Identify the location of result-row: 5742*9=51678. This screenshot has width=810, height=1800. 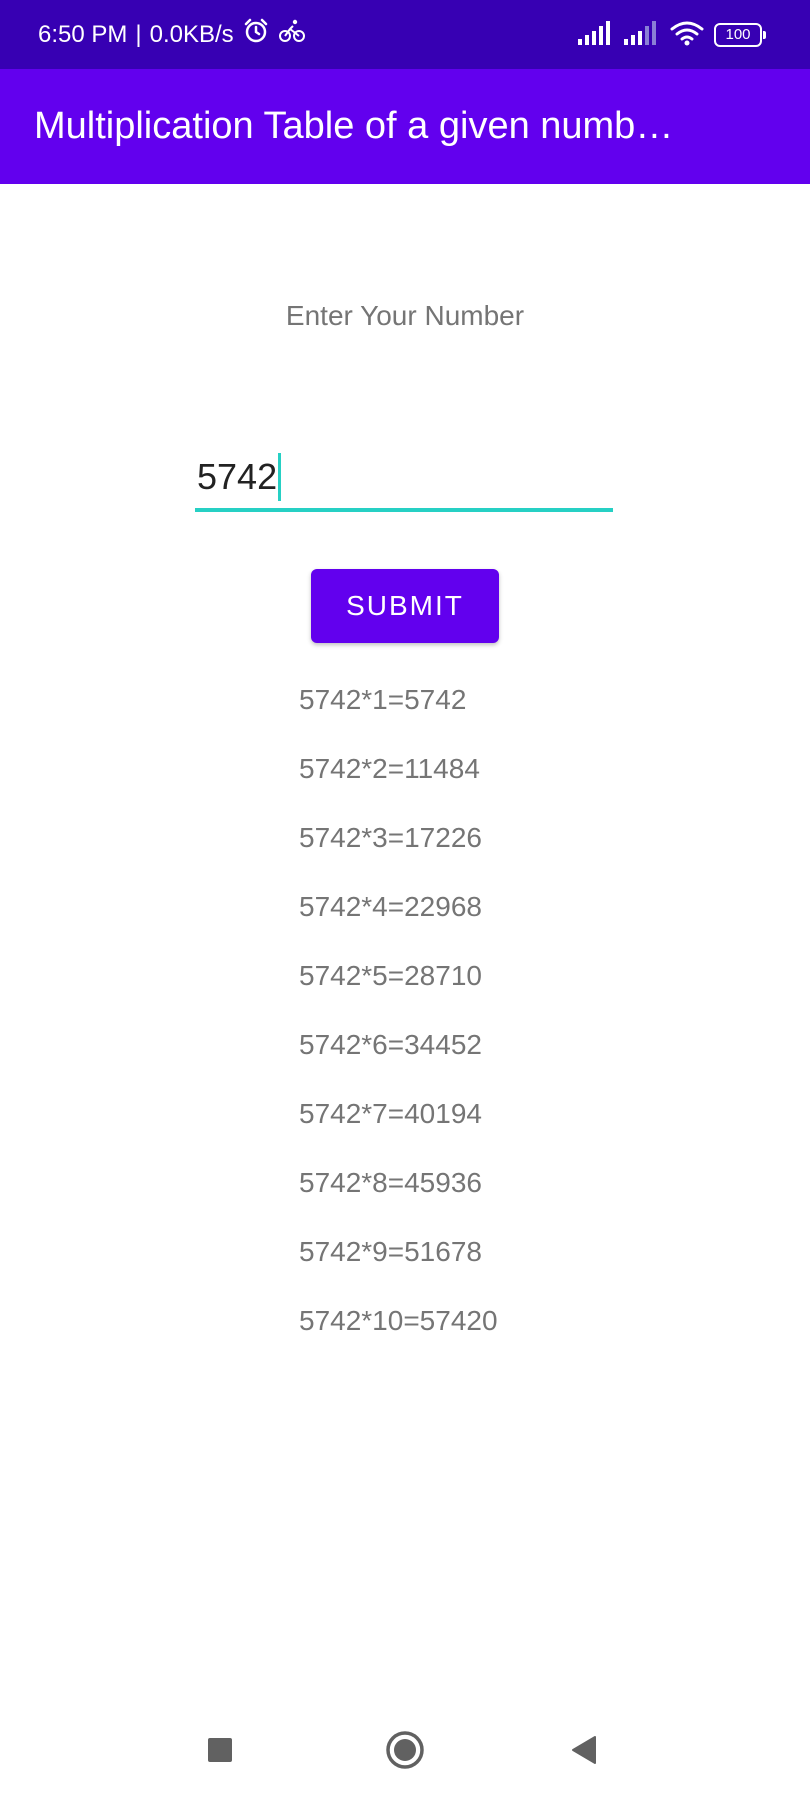
(390, 1251).